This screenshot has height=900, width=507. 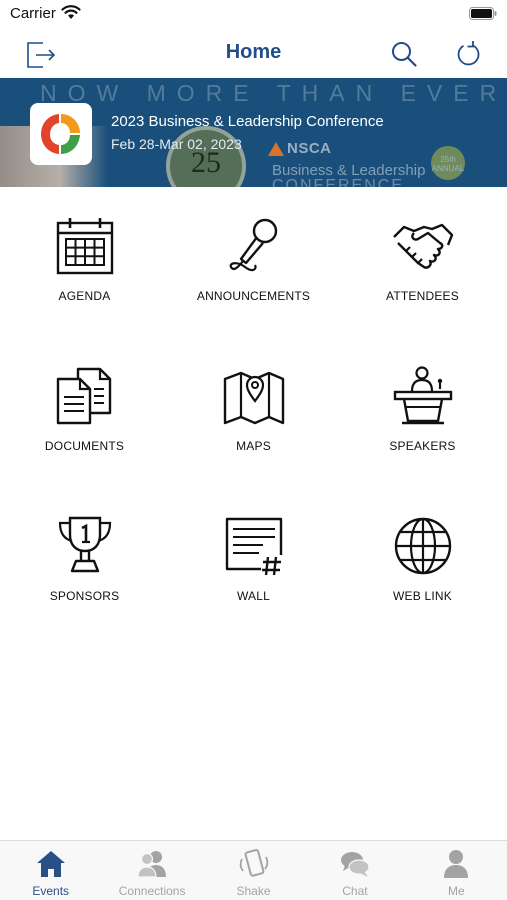 I want to click on wall-post-icon, so click(x=254, y=546).